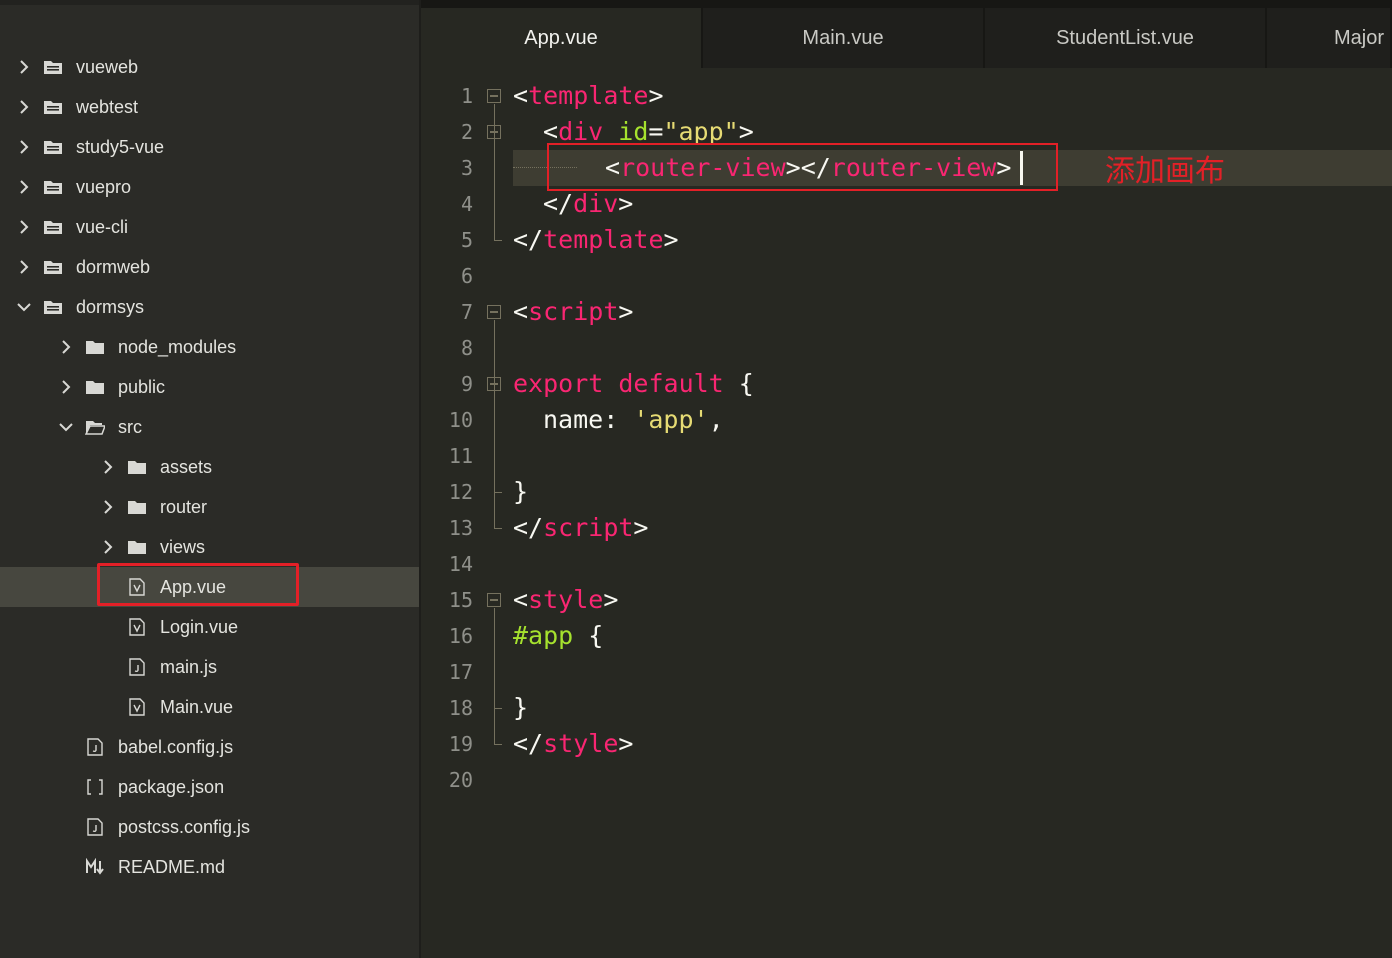 The width and height of the screenshot is (1392, 958). I want to click on tree-item-views: views, so click(209, 547).